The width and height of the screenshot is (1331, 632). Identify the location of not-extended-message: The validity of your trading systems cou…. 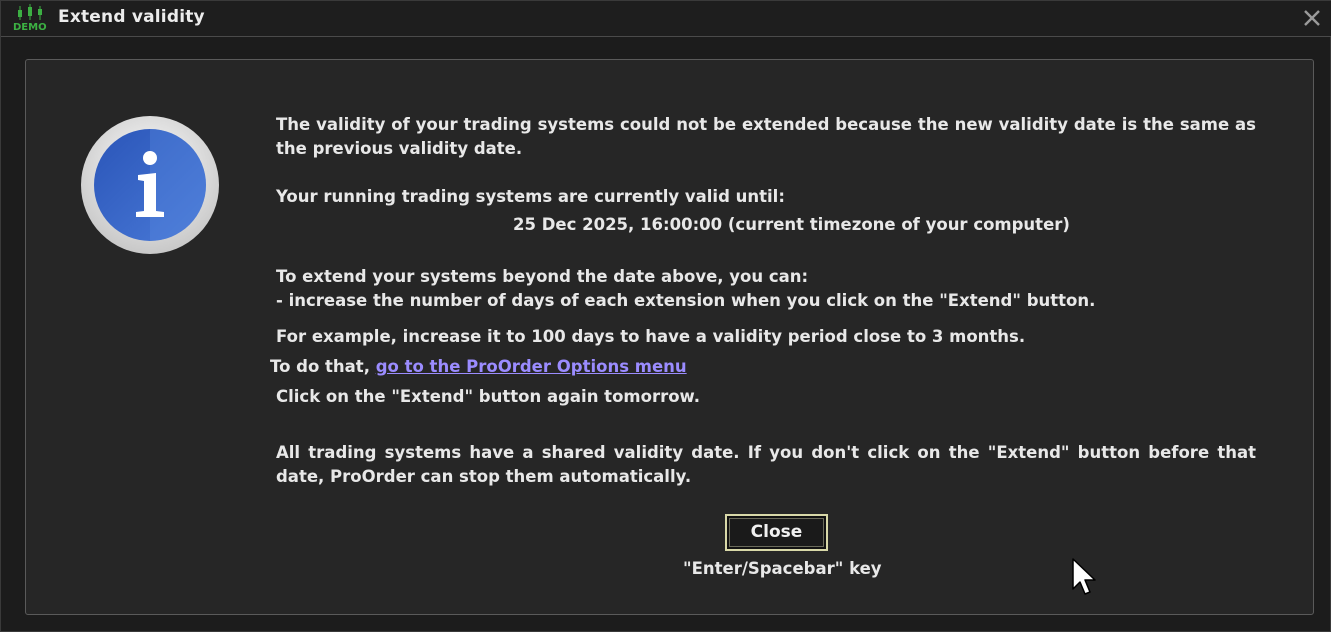
(766, 136).